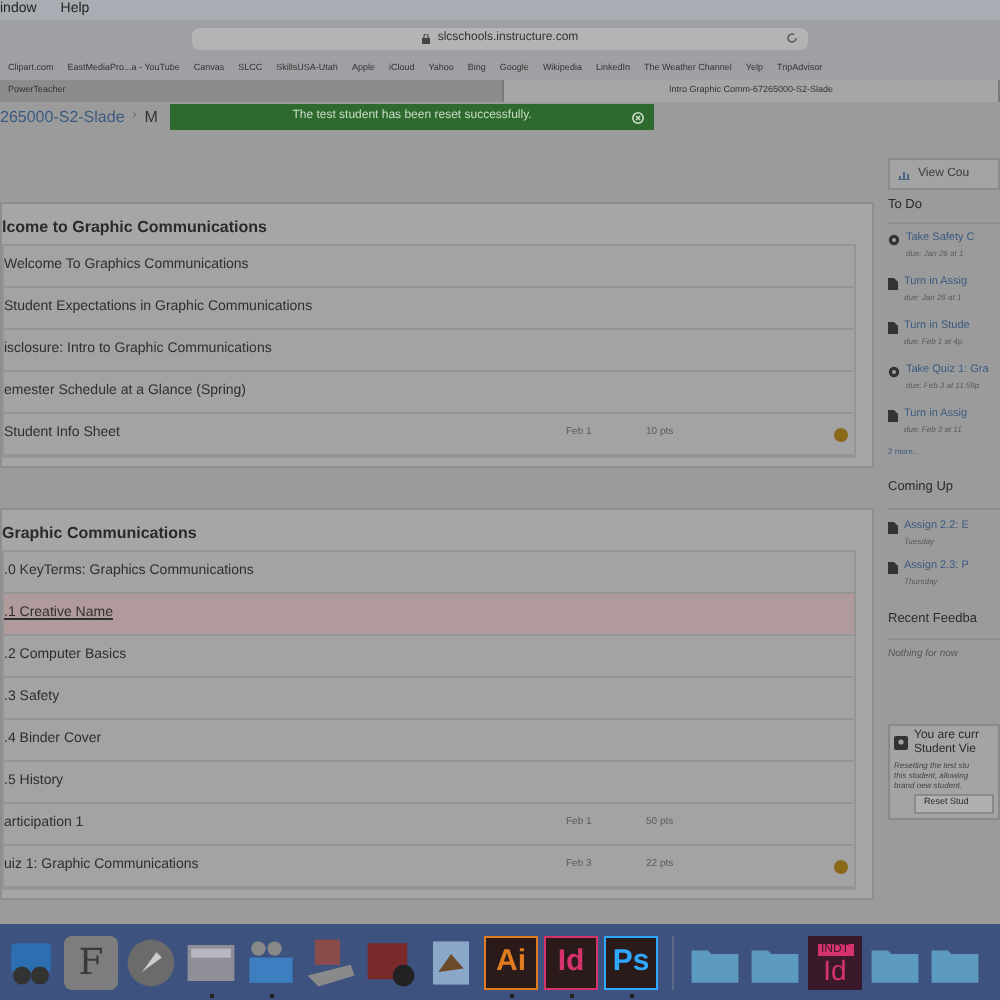 The image size is (1000, 1000). Describe the element at coordinates (151, 963) in the screenshot. I see `rocket-icon` at that location.